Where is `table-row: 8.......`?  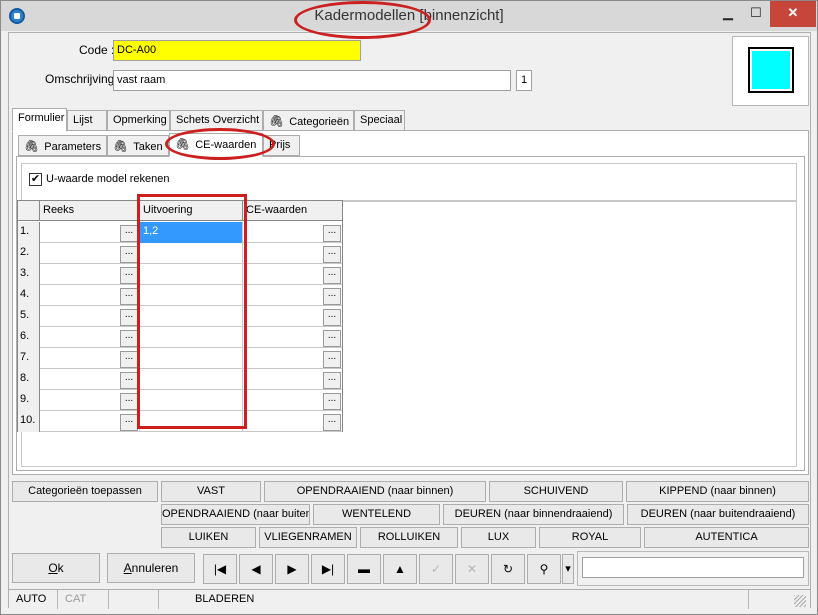 table-row: 8....... is located at coordinates (180, 379).